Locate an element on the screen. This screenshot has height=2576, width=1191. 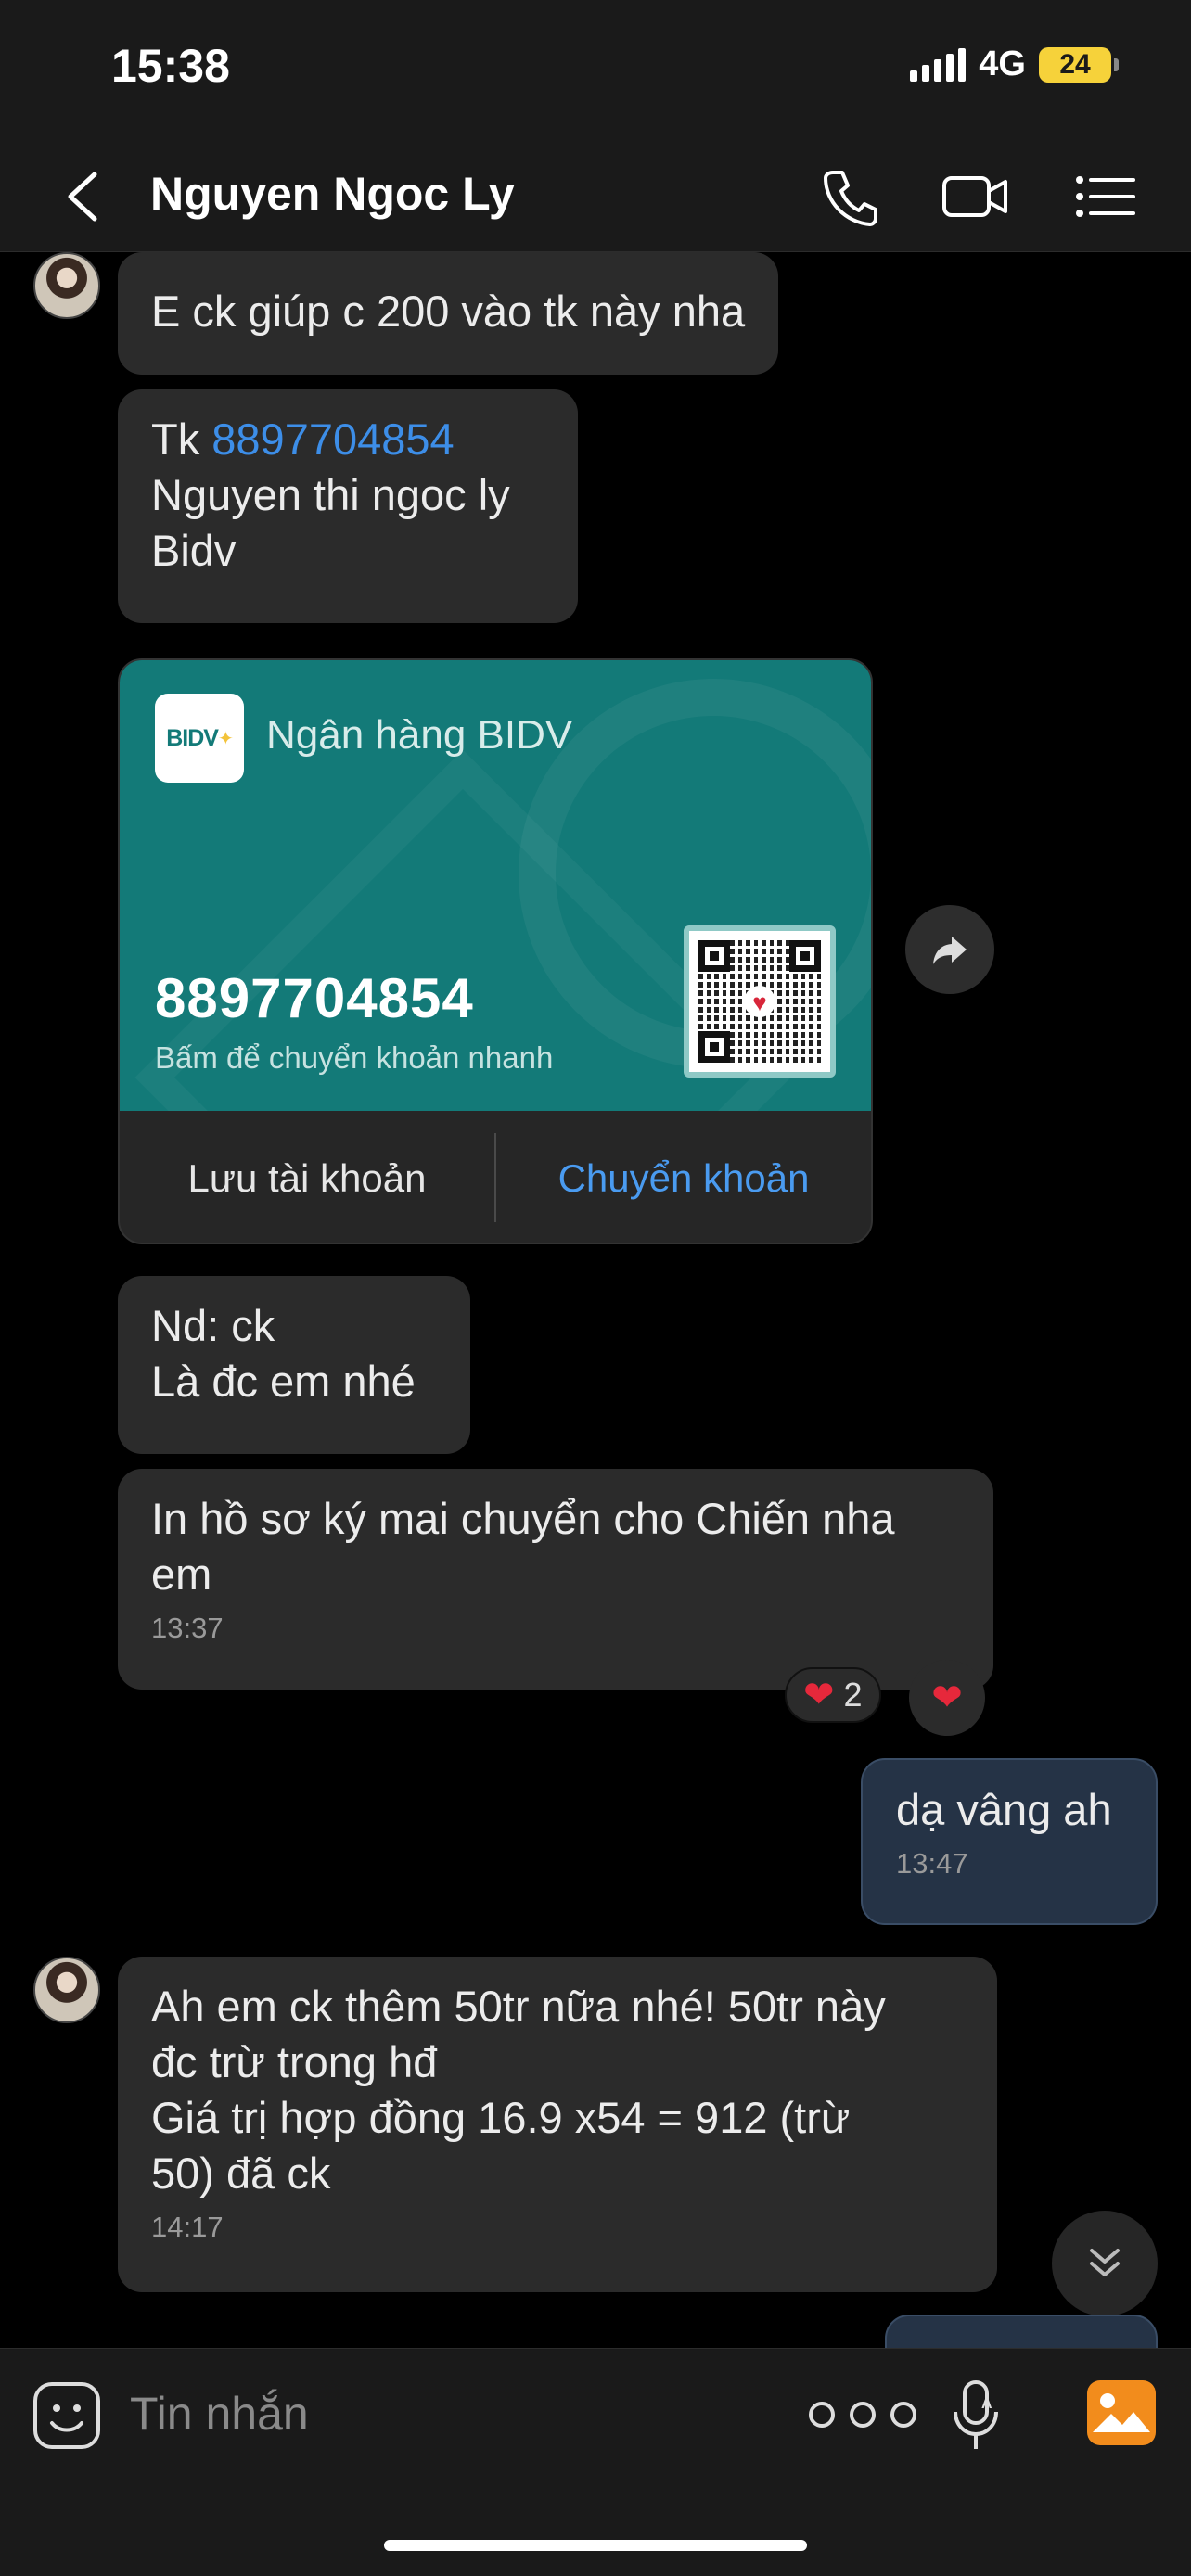
message-bubble: Tk 8897704854 Nguyen thi ngoc ly Bidv is located at coordinates (348, 506).